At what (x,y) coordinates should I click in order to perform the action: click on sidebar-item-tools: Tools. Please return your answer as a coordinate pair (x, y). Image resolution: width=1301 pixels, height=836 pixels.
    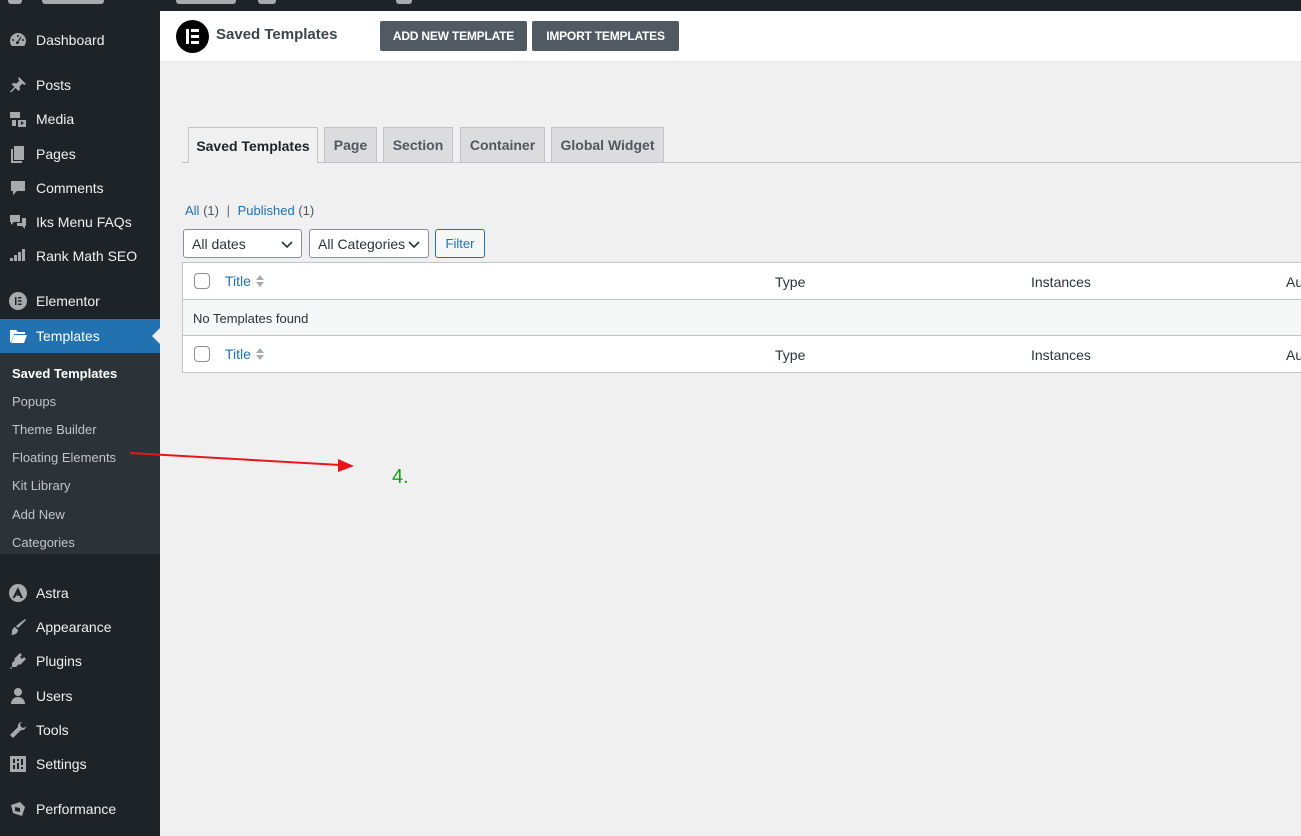
    Looking at the image, I should click on (80, 730).